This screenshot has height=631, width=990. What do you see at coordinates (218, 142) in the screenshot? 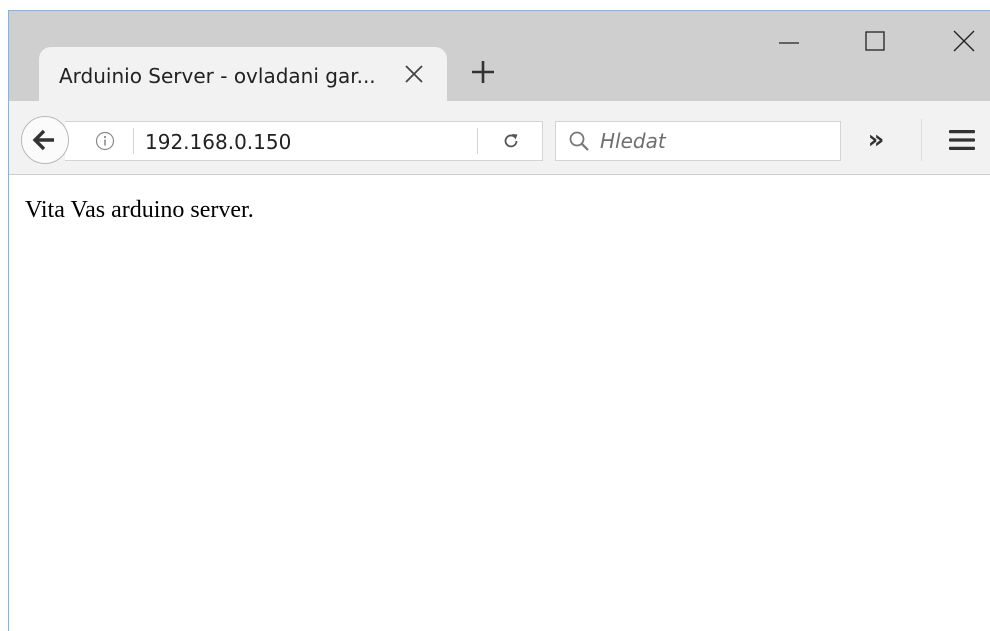
I see `url-text: 192.168.0.150` at bounding box center [218, 142].